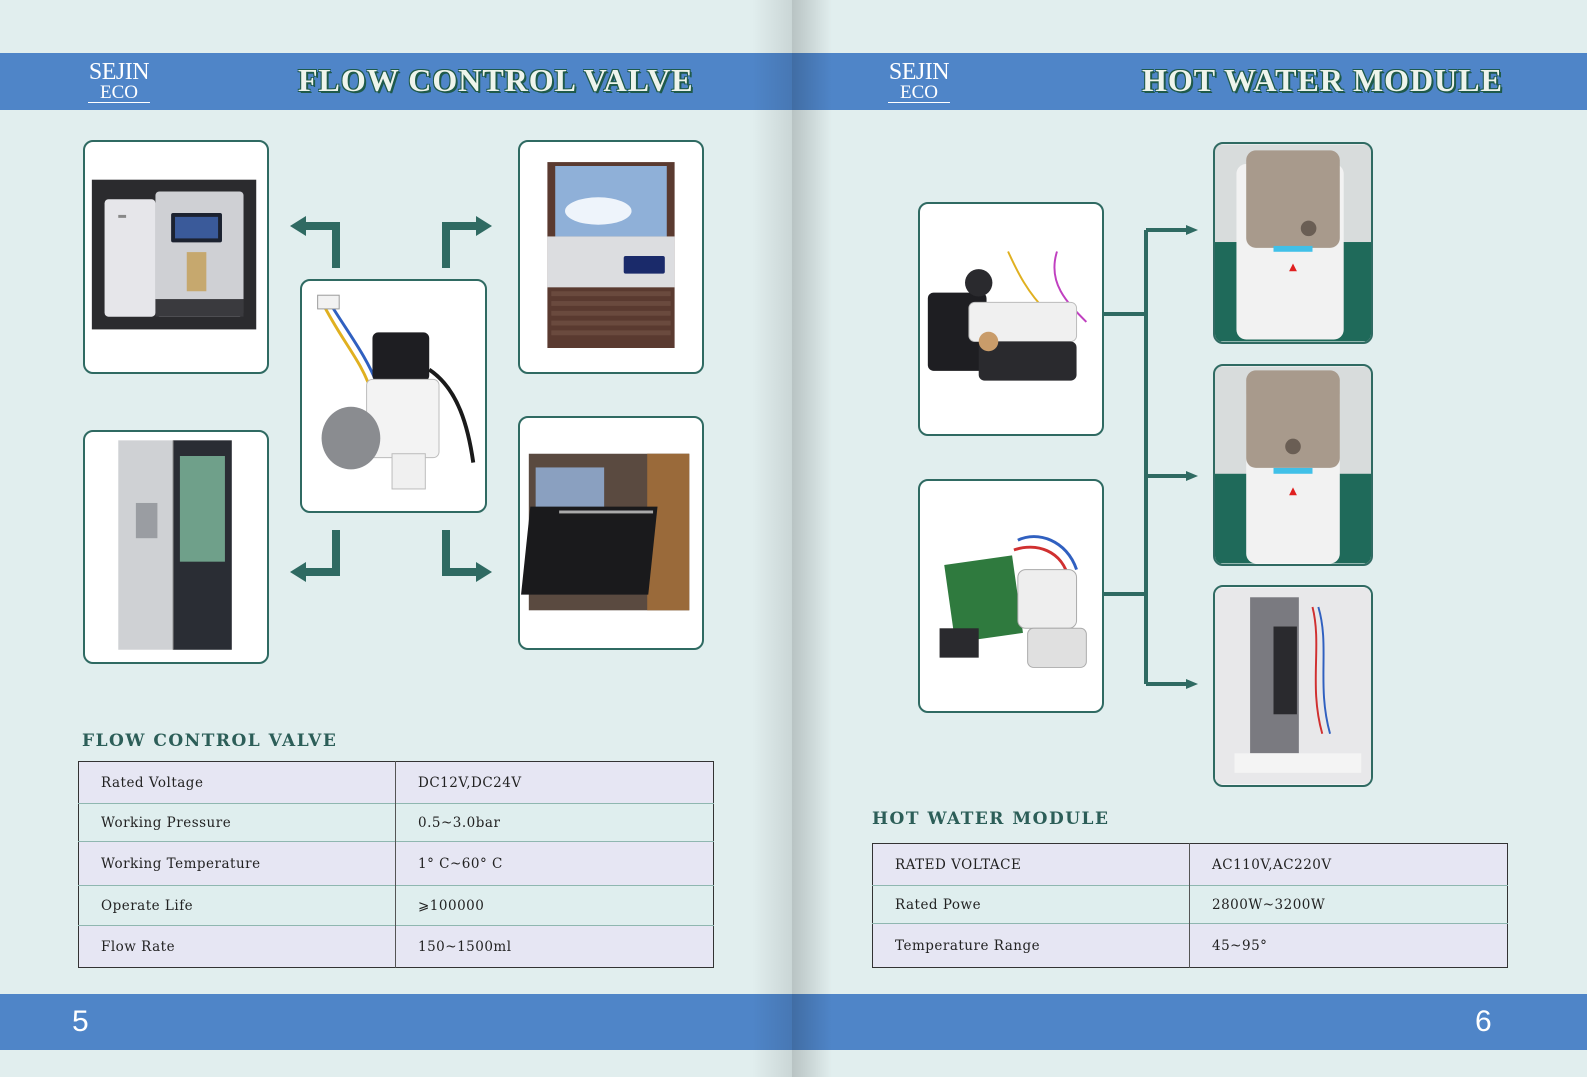 This screenshot has height=1077, width=1587. What do you see at coordinates (210, 741) in the screenshot?
I see `section-title: FLOW CONTROL VALVE` at bounding box center [210, 741].